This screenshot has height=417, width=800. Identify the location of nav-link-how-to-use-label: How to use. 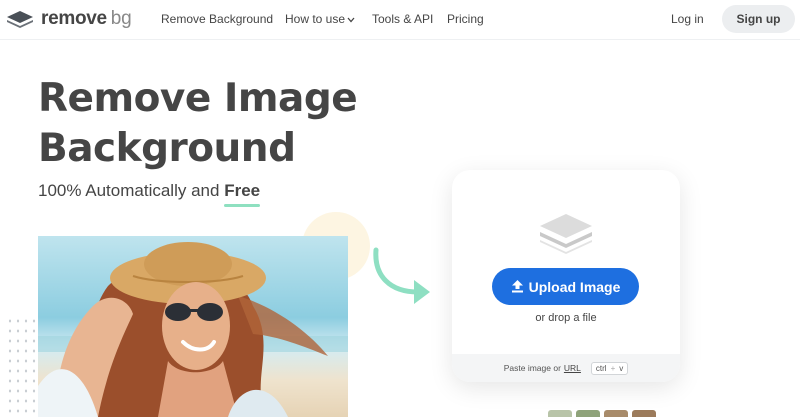
(315, 19).